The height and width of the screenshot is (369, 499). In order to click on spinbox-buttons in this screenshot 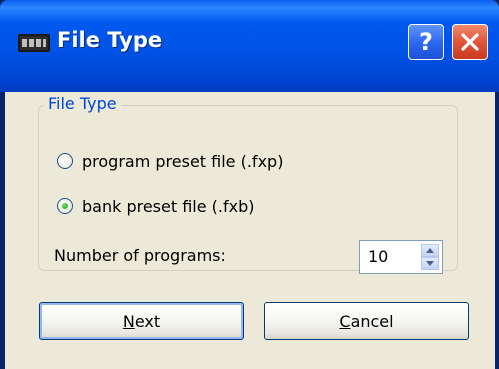, I will do `click(430, 257)`.